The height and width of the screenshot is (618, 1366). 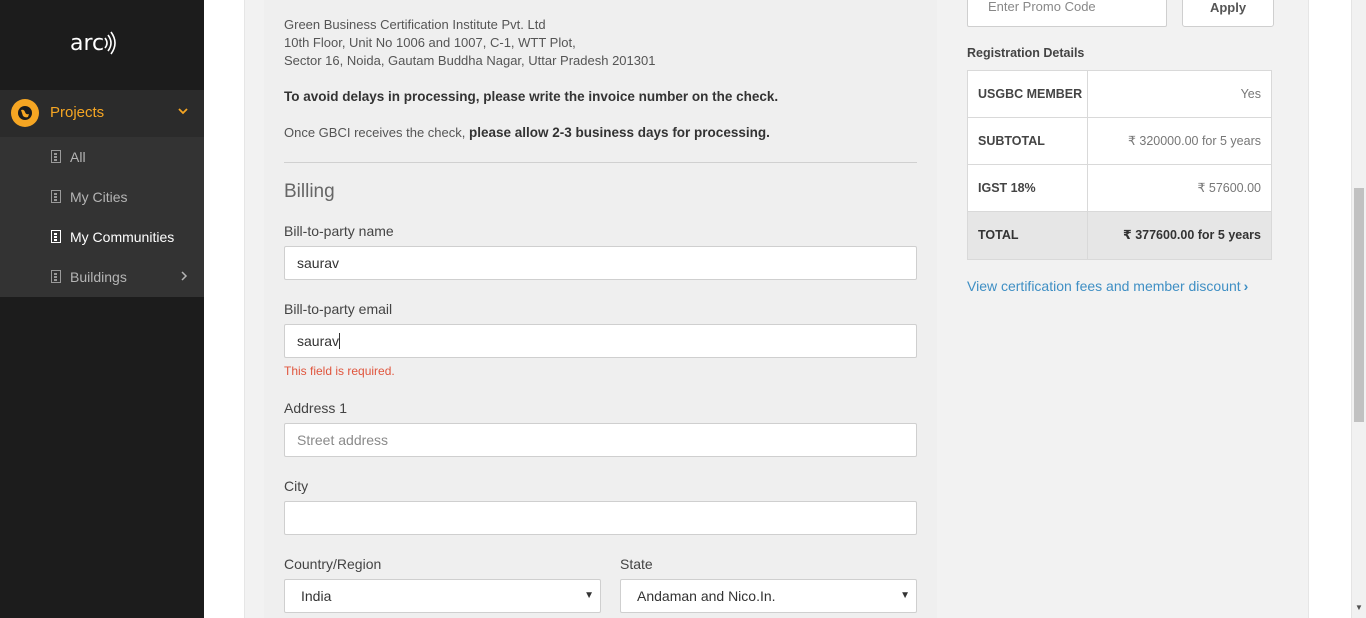 What do you see at coordinates (333, 564) in the screenshot?
I see `country-label: Country/Region` at bounding box center [333, 564].